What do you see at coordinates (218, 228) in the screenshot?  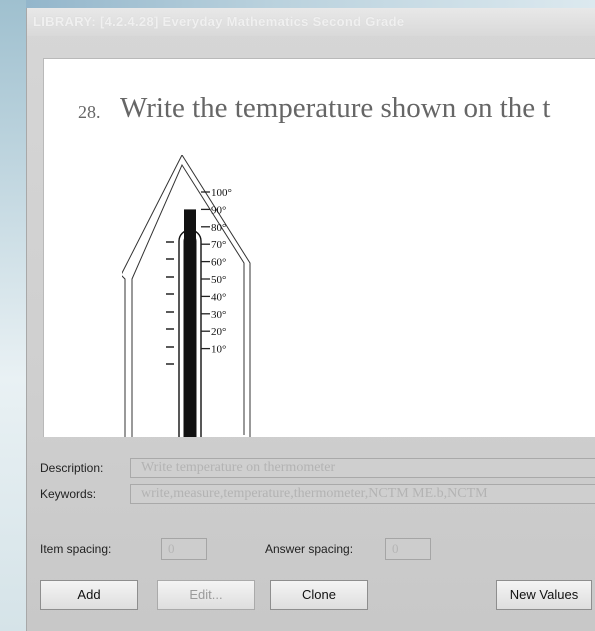 I see `scale-label: 80°` at bounding box center [218, 228].